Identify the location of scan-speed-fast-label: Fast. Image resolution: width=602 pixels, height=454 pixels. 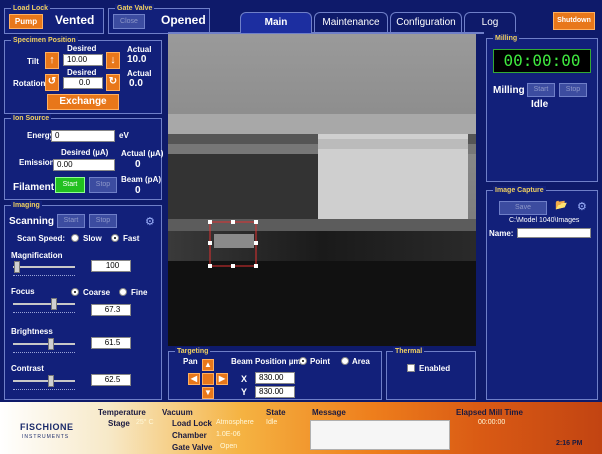
(131, 238).